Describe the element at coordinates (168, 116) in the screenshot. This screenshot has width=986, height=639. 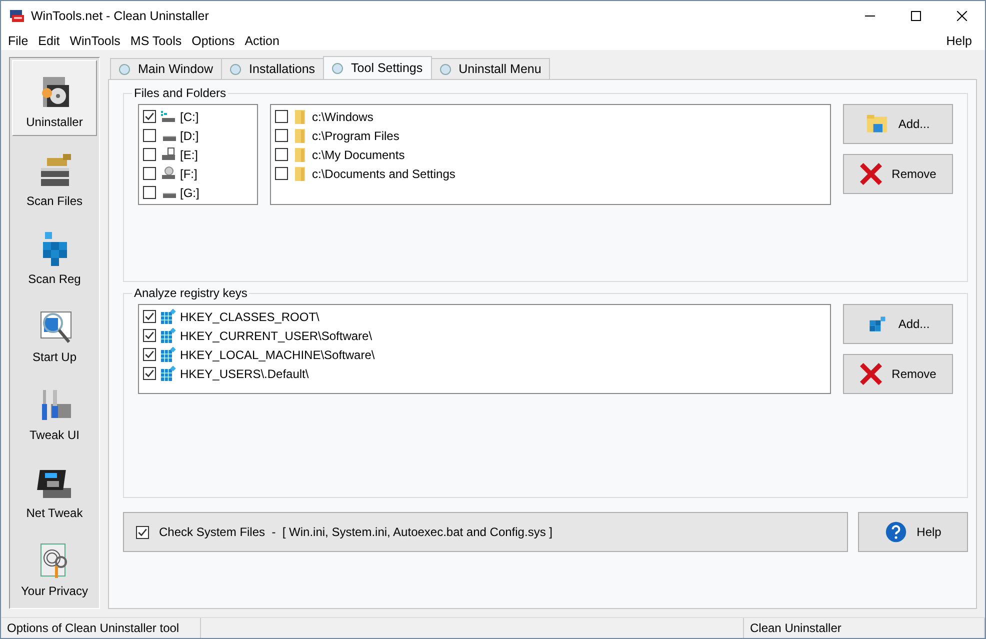
I see `system-drive-icon` at that location.